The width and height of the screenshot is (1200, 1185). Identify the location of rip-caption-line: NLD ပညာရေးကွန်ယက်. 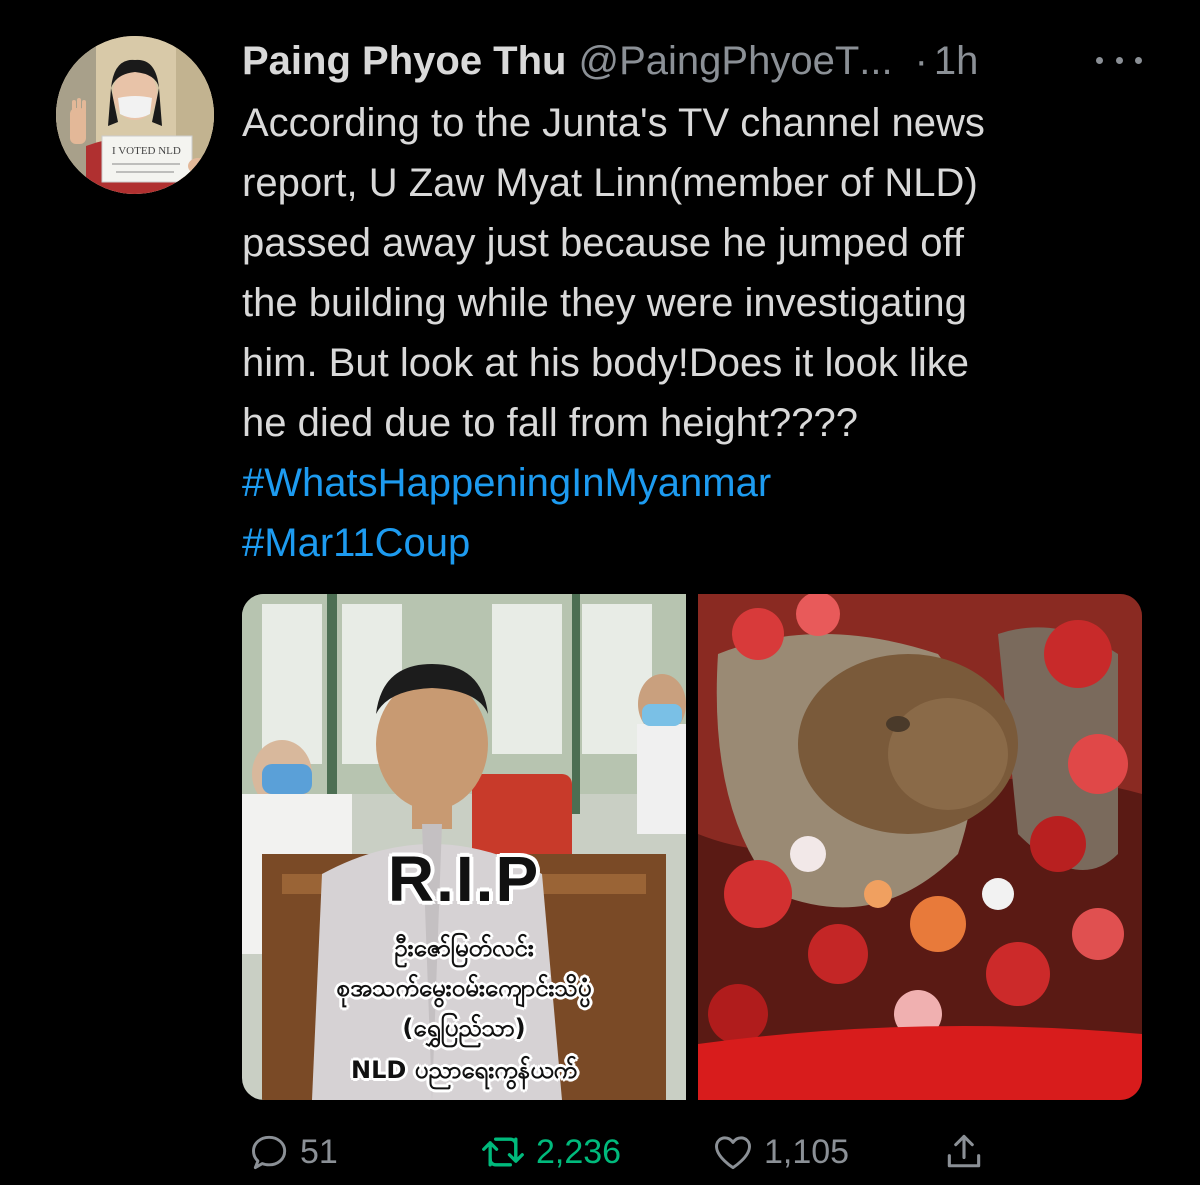
(463, 1070).